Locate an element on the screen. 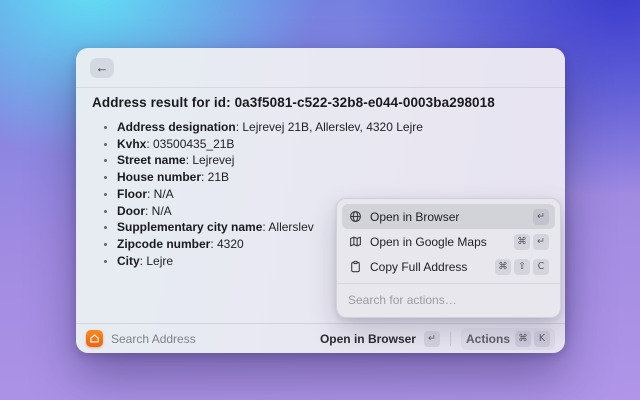  map-icon is located at coordinates (355, 242).